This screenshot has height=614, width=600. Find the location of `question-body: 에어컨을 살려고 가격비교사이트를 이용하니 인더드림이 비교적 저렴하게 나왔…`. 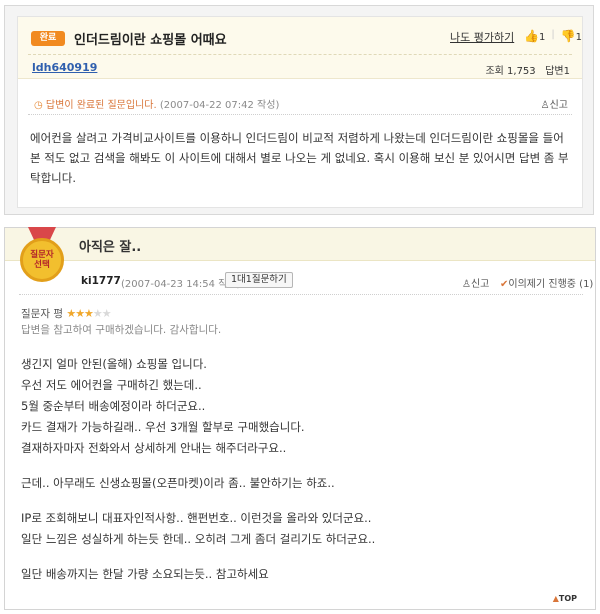

question-body: 에어컨을 살려고 가격비교사이트를 이용하니 인더드림이 비교적 저렴하게 나왔… is located at coordinates (299, 158).